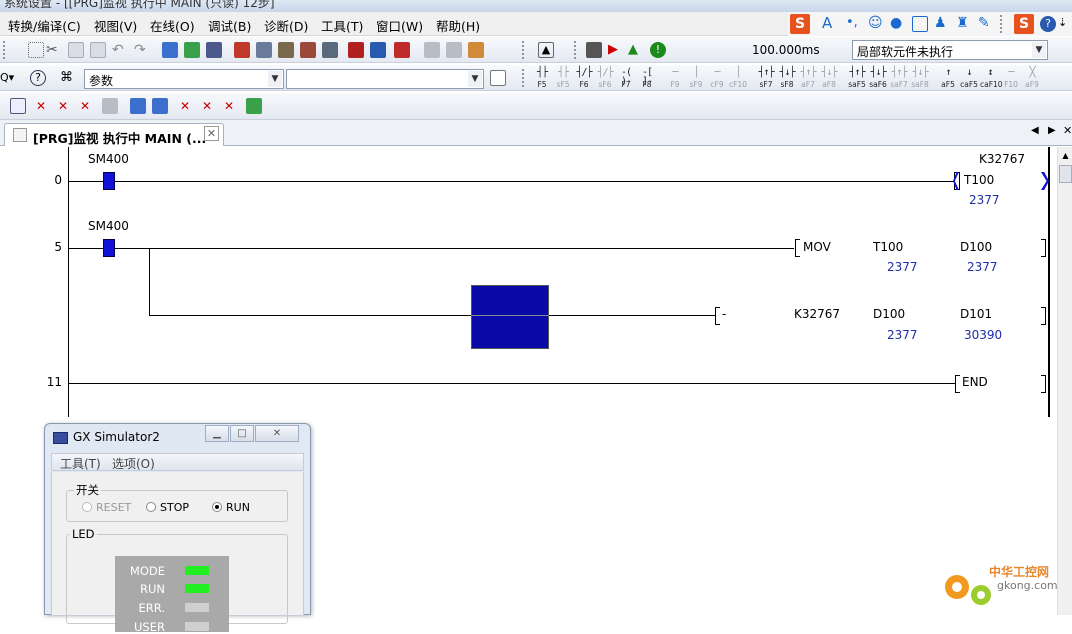 The width and height of the screenshot is (1072, 634). I want to click on function-key-af7: ┤↑├aF7, so click(808, 79).